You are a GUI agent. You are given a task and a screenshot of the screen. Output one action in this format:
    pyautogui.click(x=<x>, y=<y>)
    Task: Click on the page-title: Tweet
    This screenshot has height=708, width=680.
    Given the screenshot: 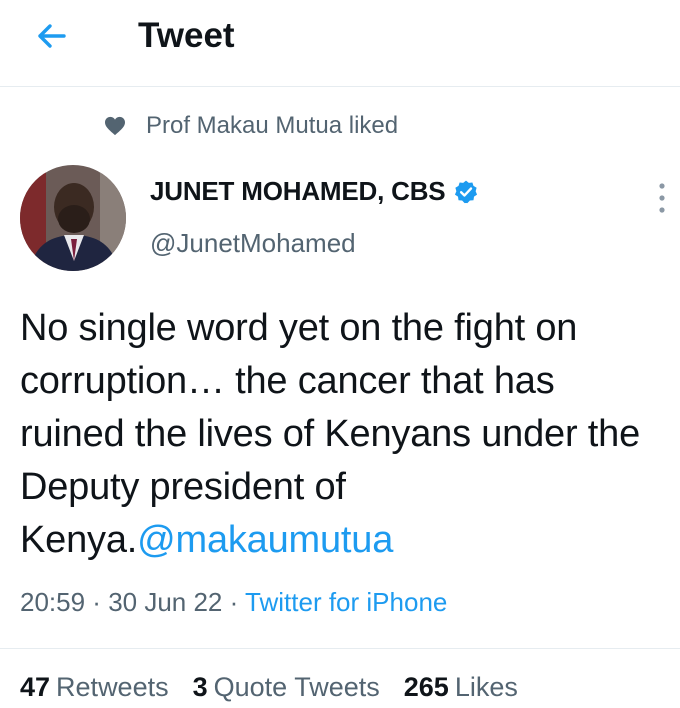 What is the action you would take?
    pyautogui.click(x=186, y=35)
    